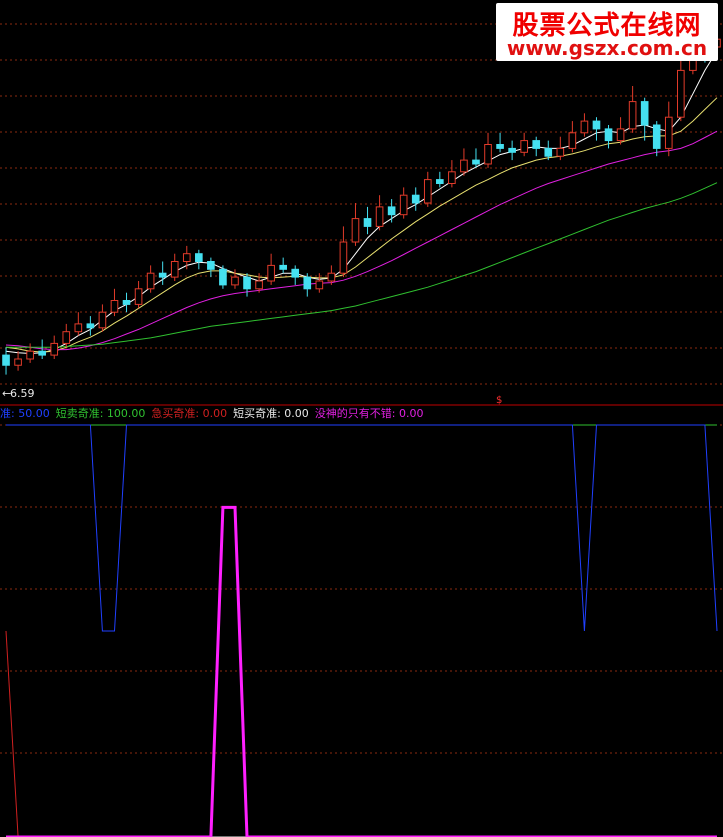  Describe the element at coordinates (25, 413) in the screenshot. I see `legend-item: 准: 50.00` at that location.